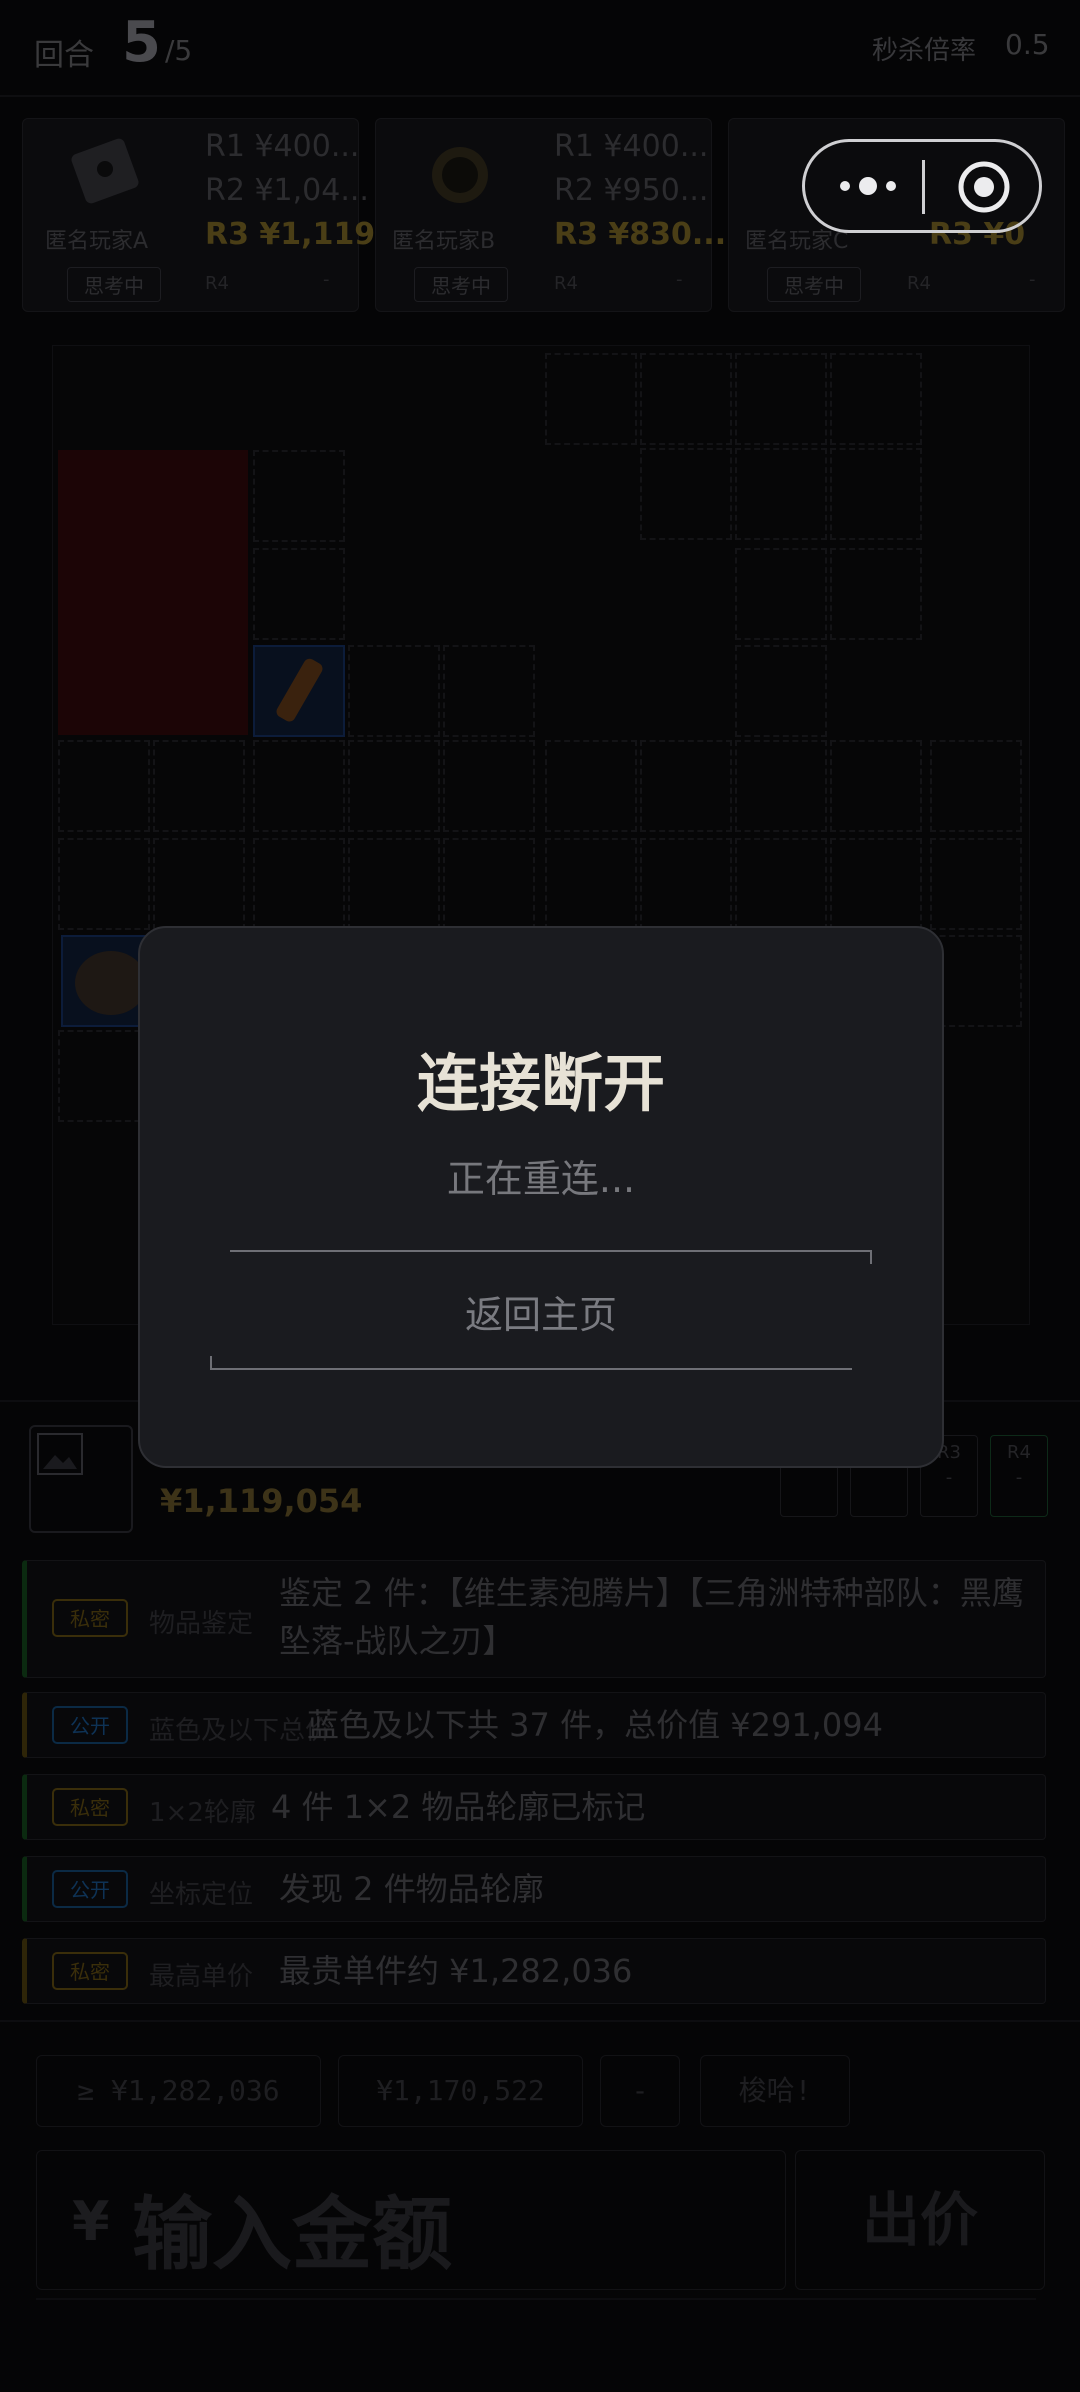  Describe the element at coordinates (64, 55) in the screenshot. I see `round-label: 回合` at that location.